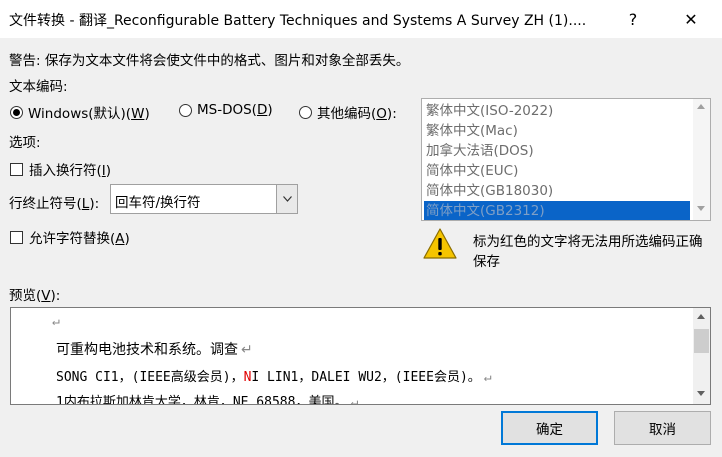 This screenshot has height=457, width=722. I want to click on encoding-list-item: 简体中文(EUC), so click(557, 171).